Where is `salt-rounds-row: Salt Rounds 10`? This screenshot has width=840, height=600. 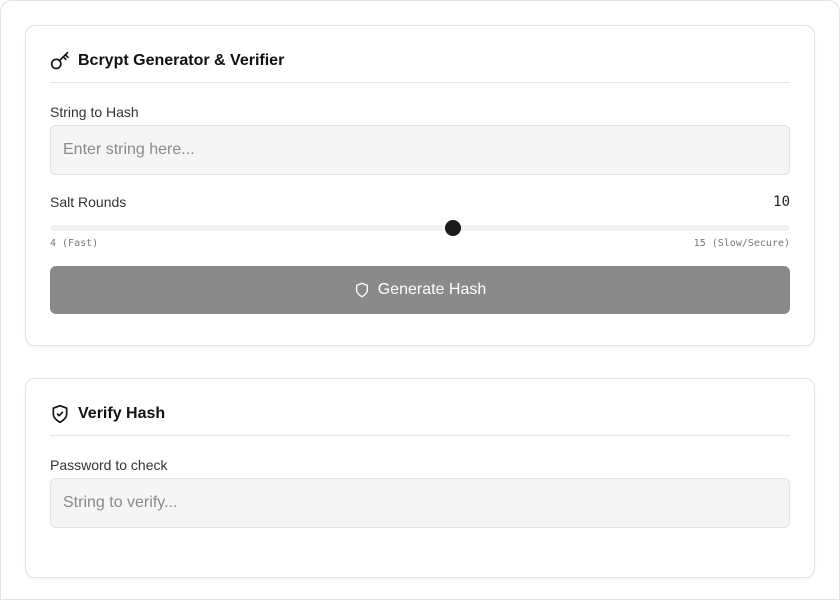
salt-rounds-row: Salt Rounds 10 is located at coordinates (420, 202).